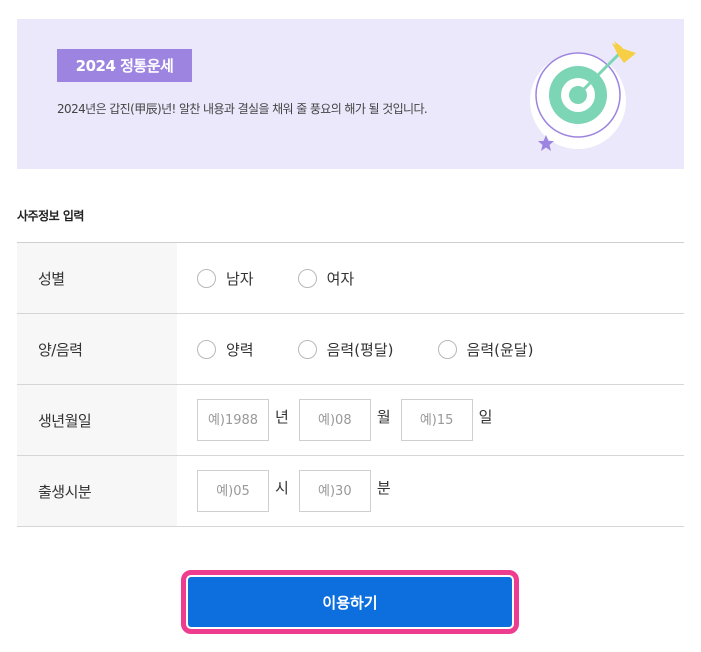 This screenshot has height=652, width=701. I want to click on hour-unit: 시, so click(282, 487).